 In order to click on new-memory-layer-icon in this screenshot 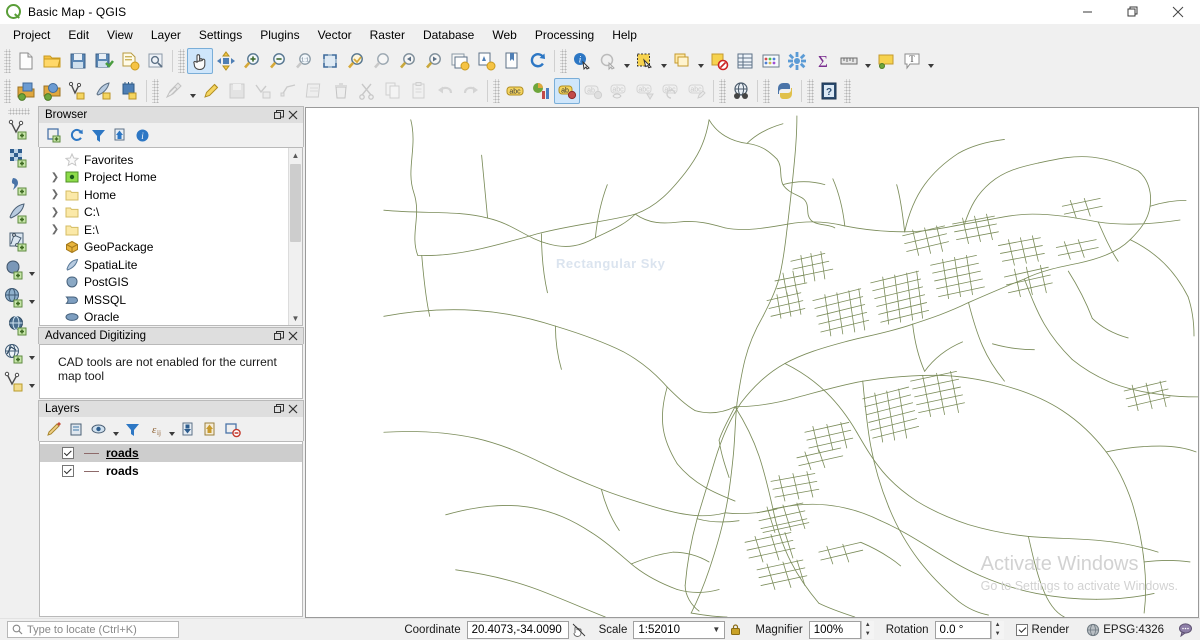, I will do `click(130, 91)`.